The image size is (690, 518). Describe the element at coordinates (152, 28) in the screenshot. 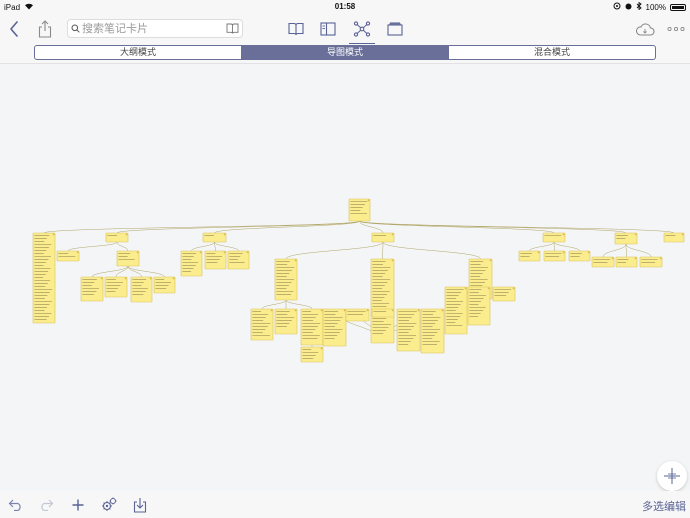

I see `search-input` at that location.